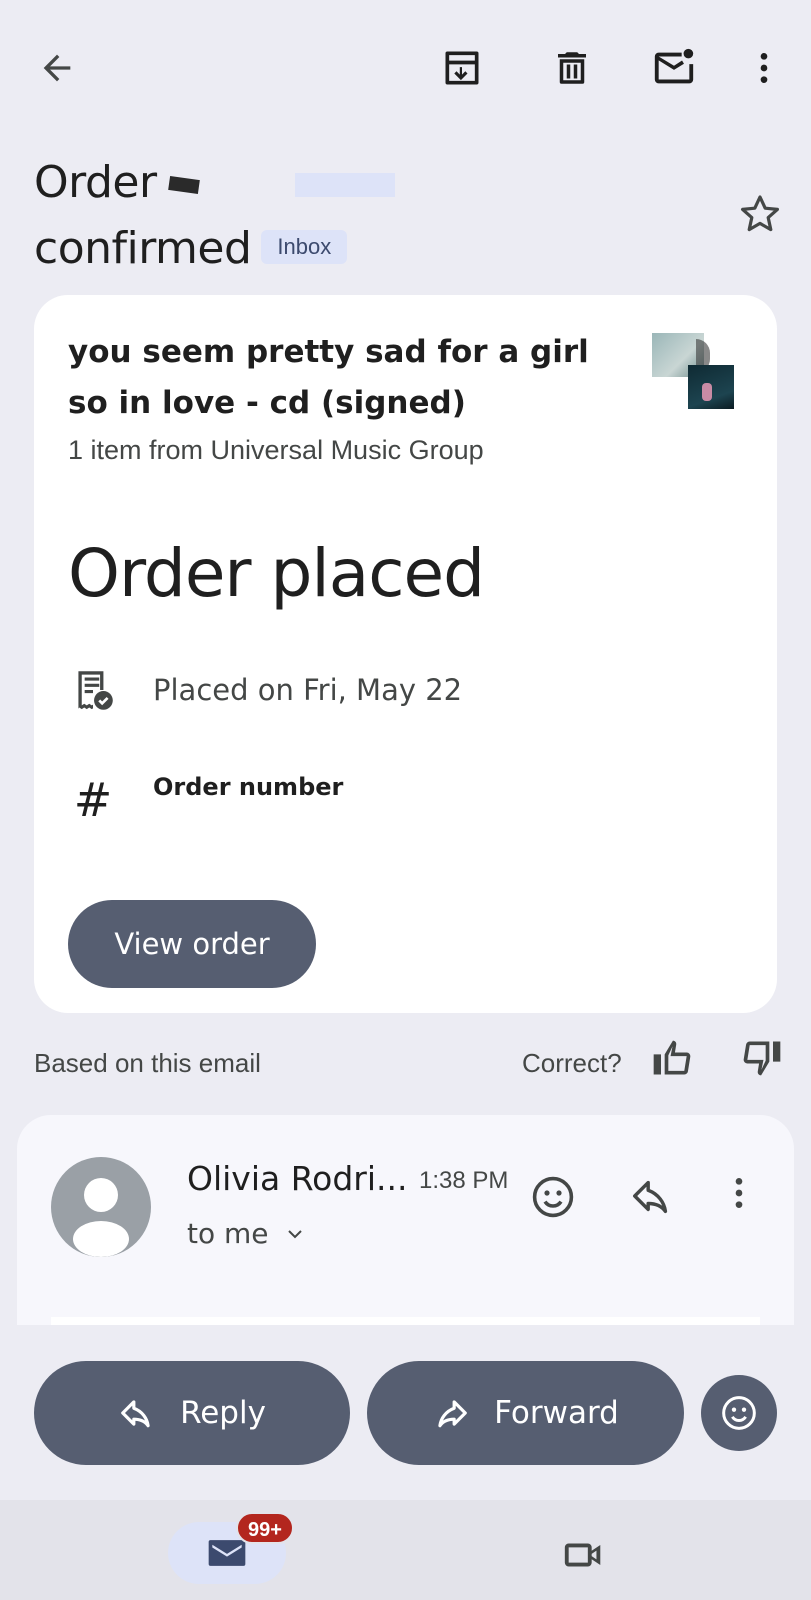  I want to click on reply-pill-button: Reply, so click(192, 1413).